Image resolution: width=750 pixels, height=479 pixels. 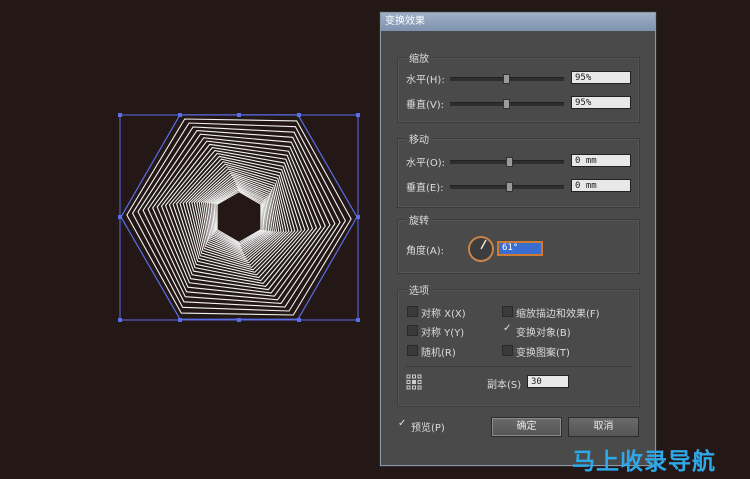 I want to click on preview-checkmark-icon: ✓, so click(x=402, y=423).